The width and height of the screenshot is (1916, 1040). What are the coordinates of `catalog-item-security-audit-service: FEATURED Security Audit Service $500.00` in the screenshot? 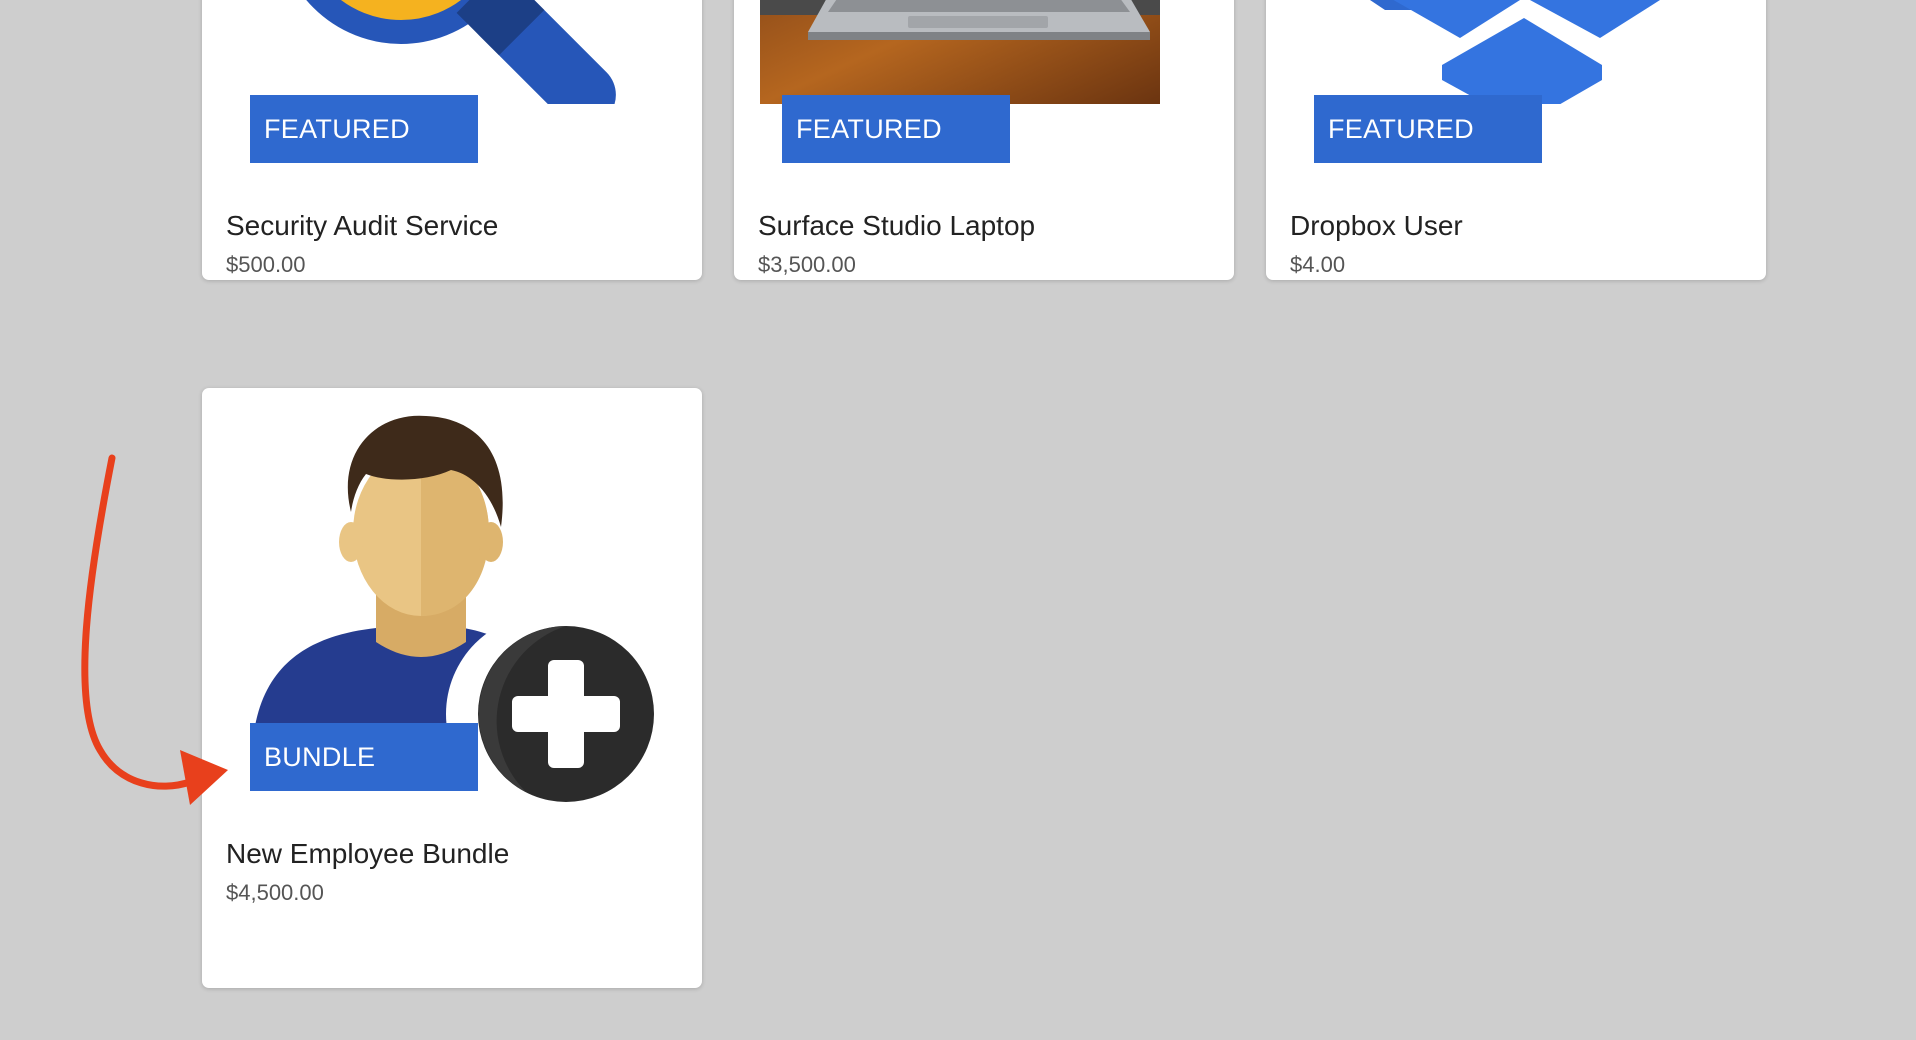 It's located at (452, 140).